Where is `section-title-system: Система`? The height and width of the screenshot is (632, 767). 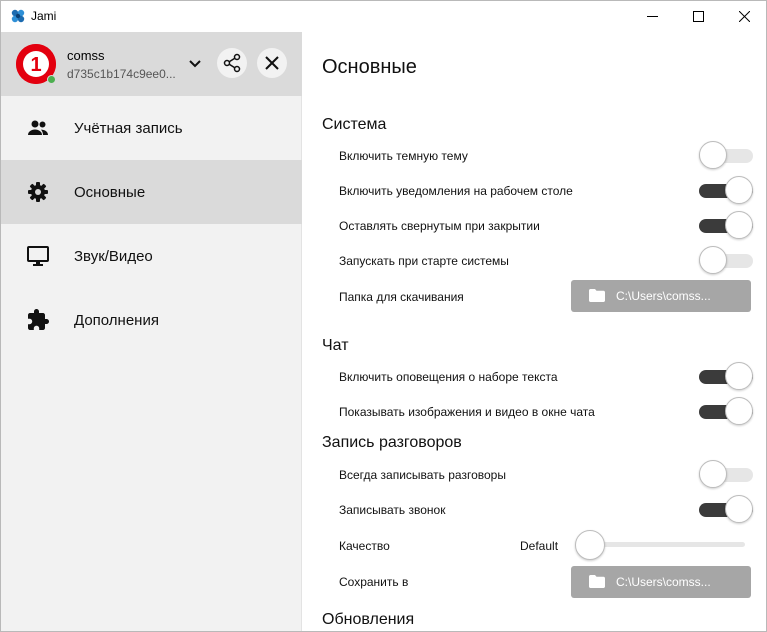
section-title-system: Система is located at coordinates (354, 124).